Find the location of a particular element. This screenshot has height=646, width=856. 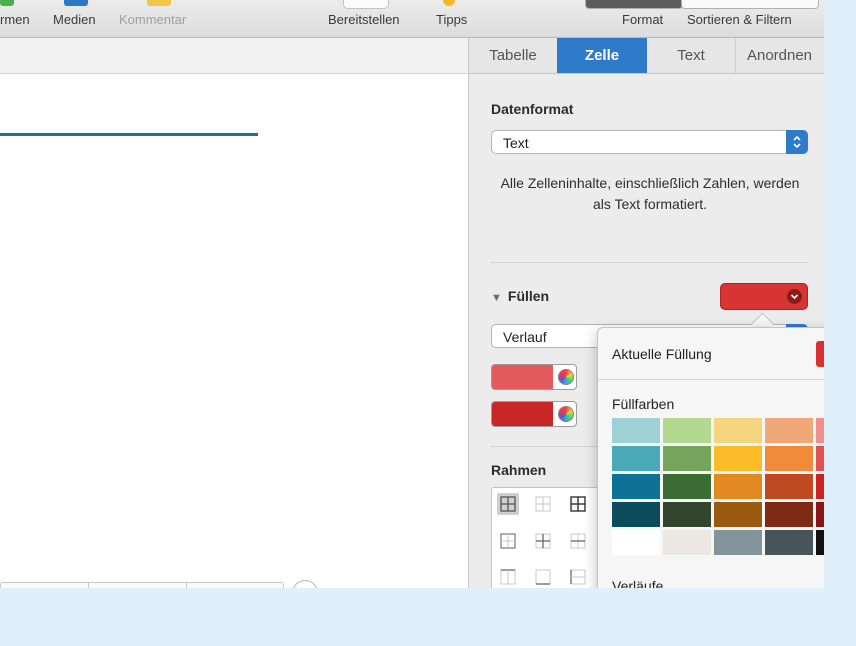

border-inner-icon is located at coordinates (543, 541).